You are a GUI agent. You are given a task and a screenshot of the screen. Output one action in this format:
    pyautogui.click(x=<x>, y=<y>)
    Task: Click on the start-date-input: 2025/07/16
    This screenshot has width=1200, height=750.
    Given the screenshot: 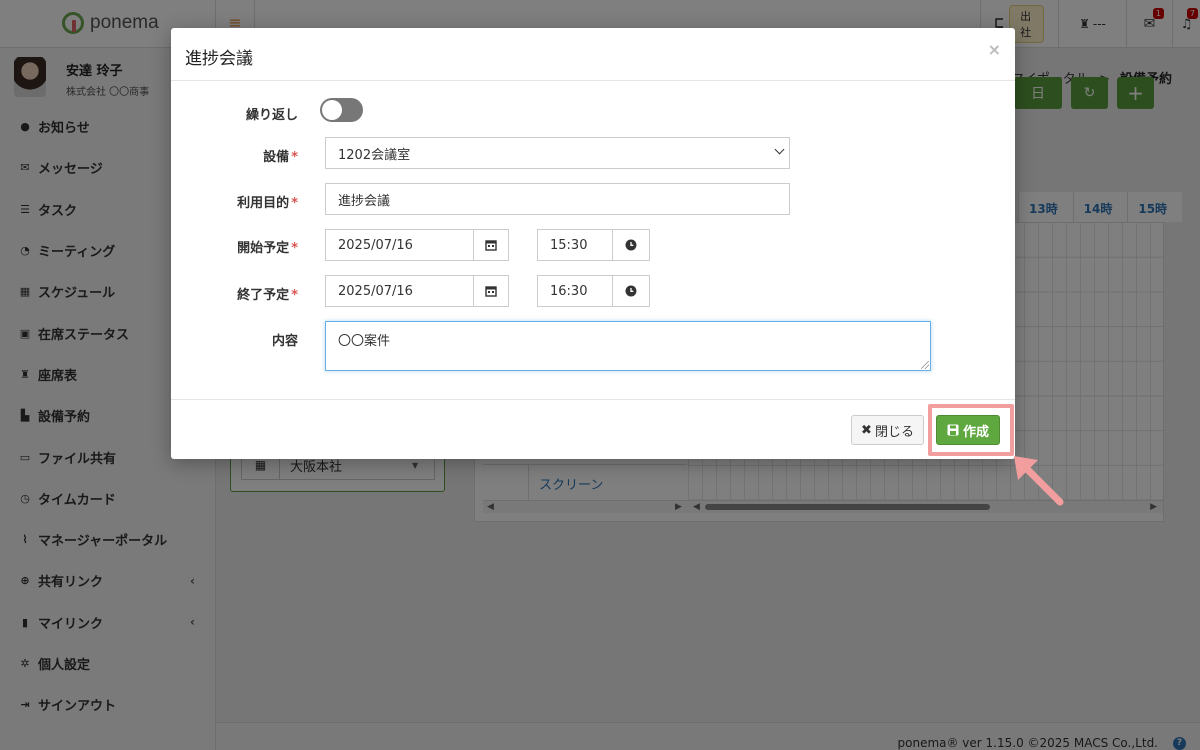 What is the action you would take?
    pyautogui.click(x=399, y=245)
    